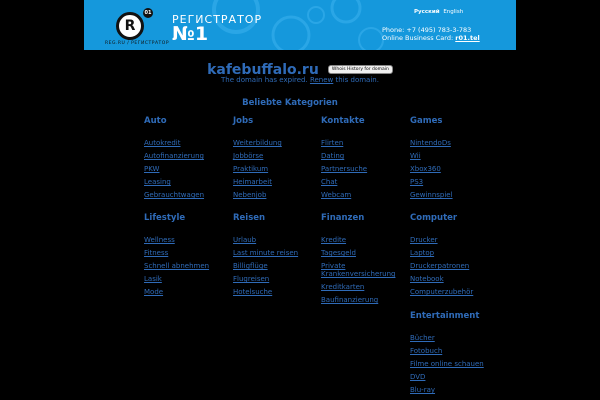  What do you see at coordinates (455, 156) in the screenshot?
I see `category-link: Wii` at bounding box center [455, 156].